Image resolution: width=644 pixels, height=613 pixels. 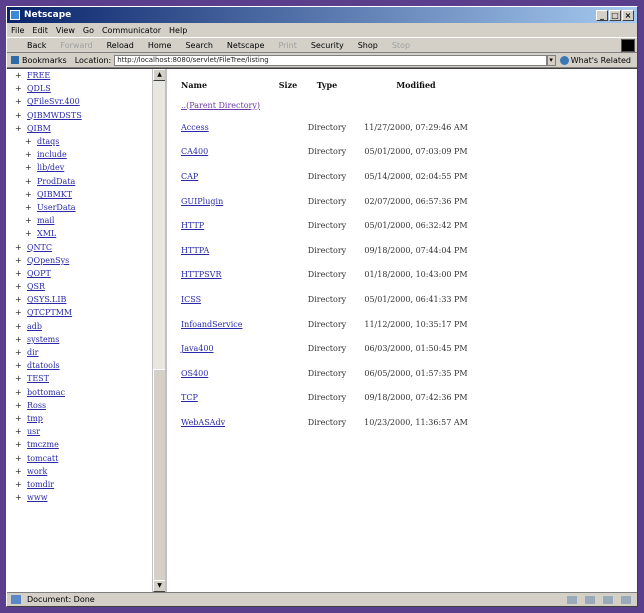 What do you see at coordinates (90, 115) in the screenshot?
I see `tree-item: + QIBMWDSTS` at bounding box center [90, 115].